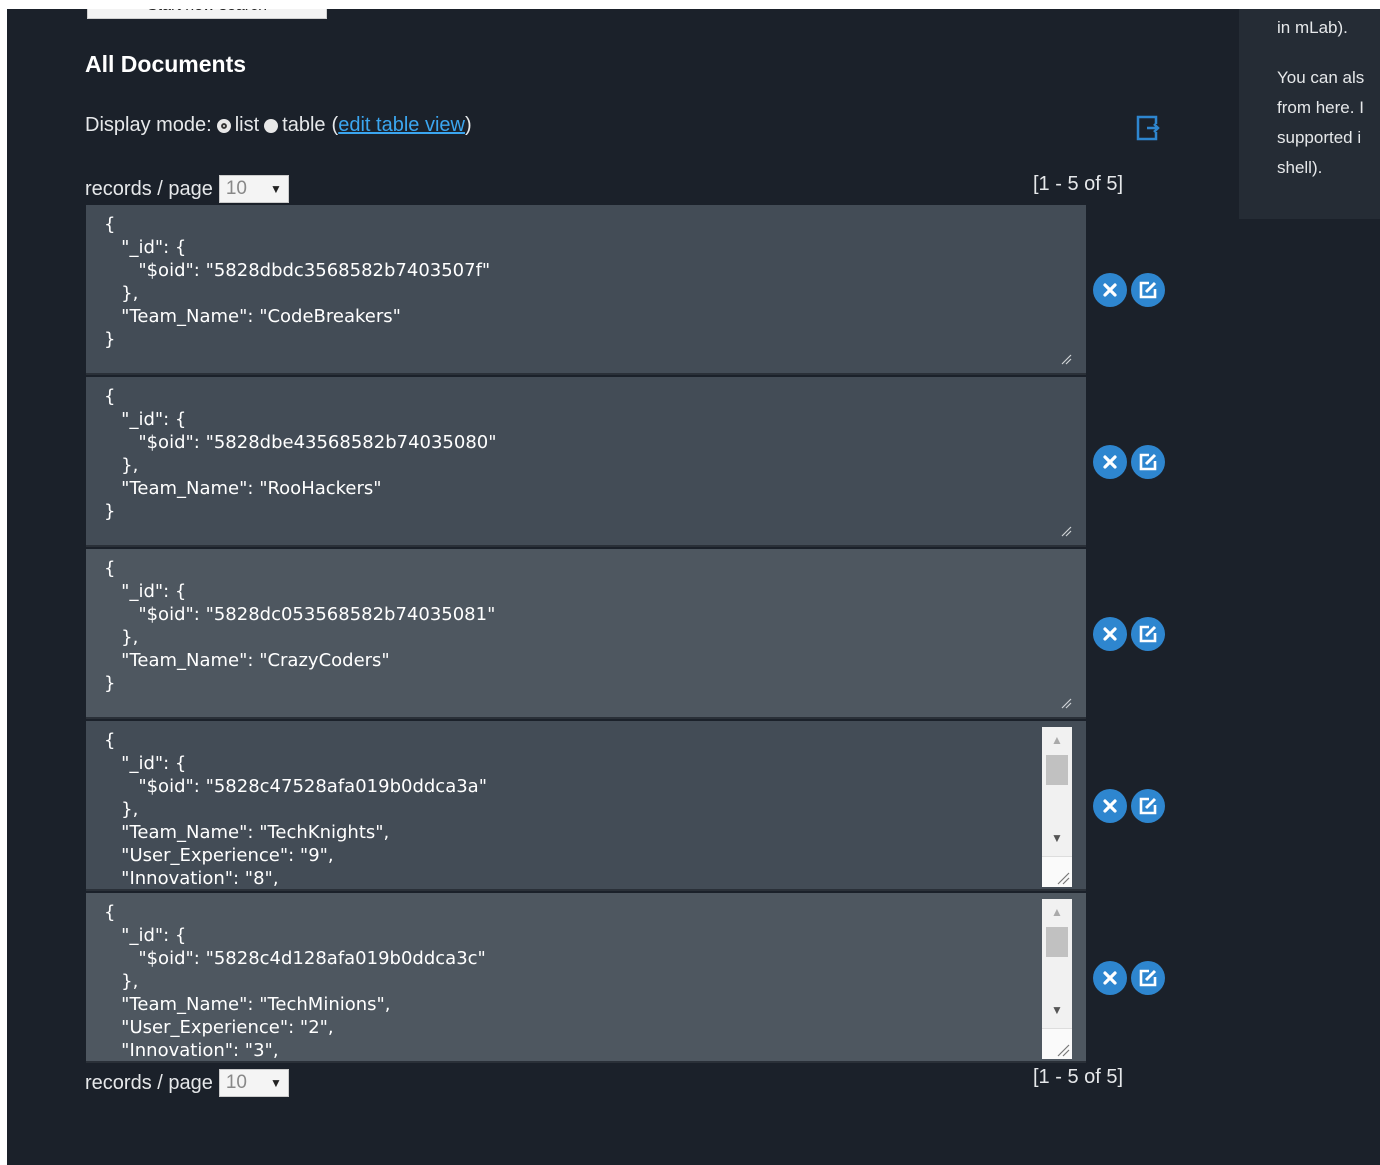 Image resolution: width=1380 pixels, height=1165 pixels. I want to click on export-icon, so click(1150, 128).